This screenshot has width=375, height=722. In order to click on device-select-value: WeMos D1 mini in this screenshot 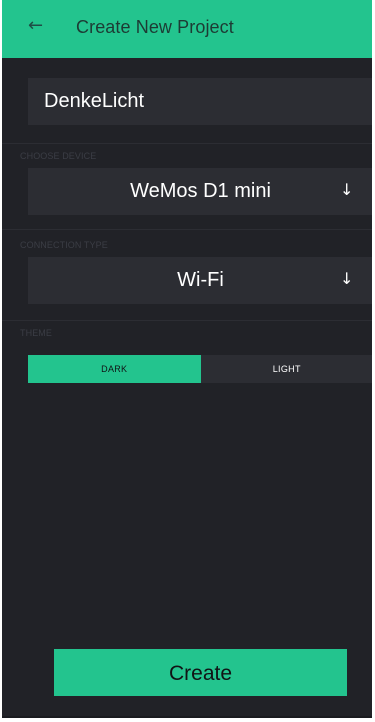, I will do `click(200, 191)`.